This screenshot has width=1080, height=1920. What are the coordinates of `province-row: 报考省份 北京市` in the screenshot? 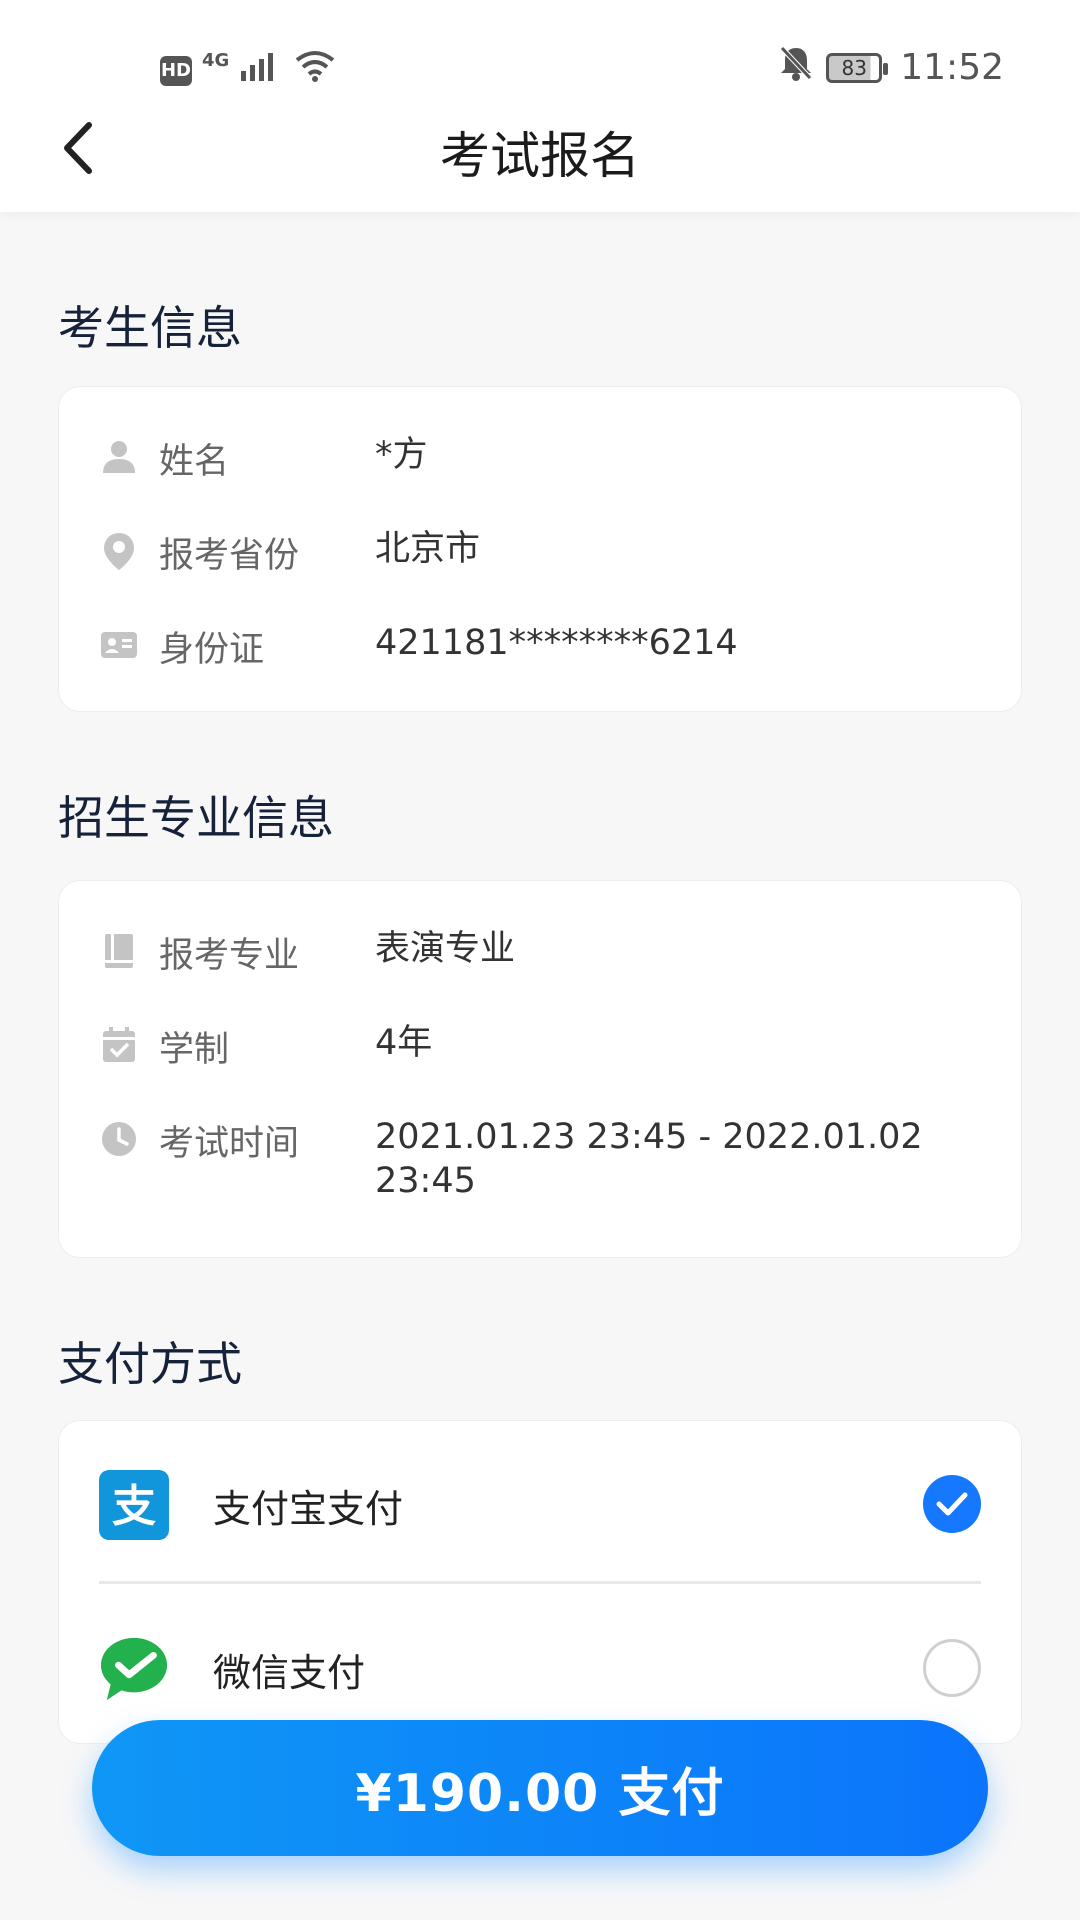 It's located at (289, 551).